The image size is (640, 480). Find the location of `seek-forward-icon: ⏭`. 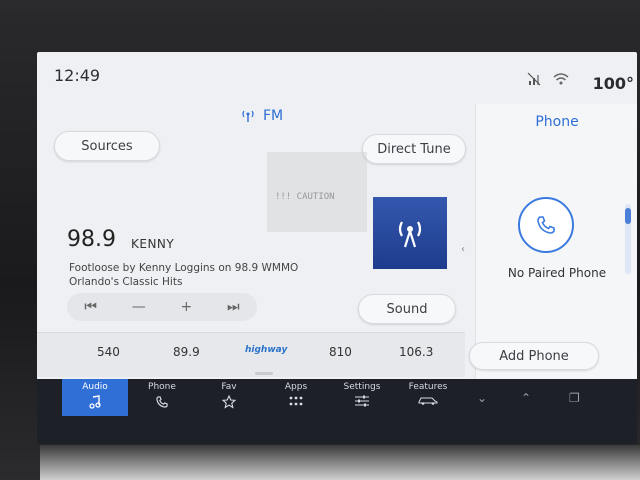

seek-forward-icon: ⏭ is located at coordinates (233, 307).